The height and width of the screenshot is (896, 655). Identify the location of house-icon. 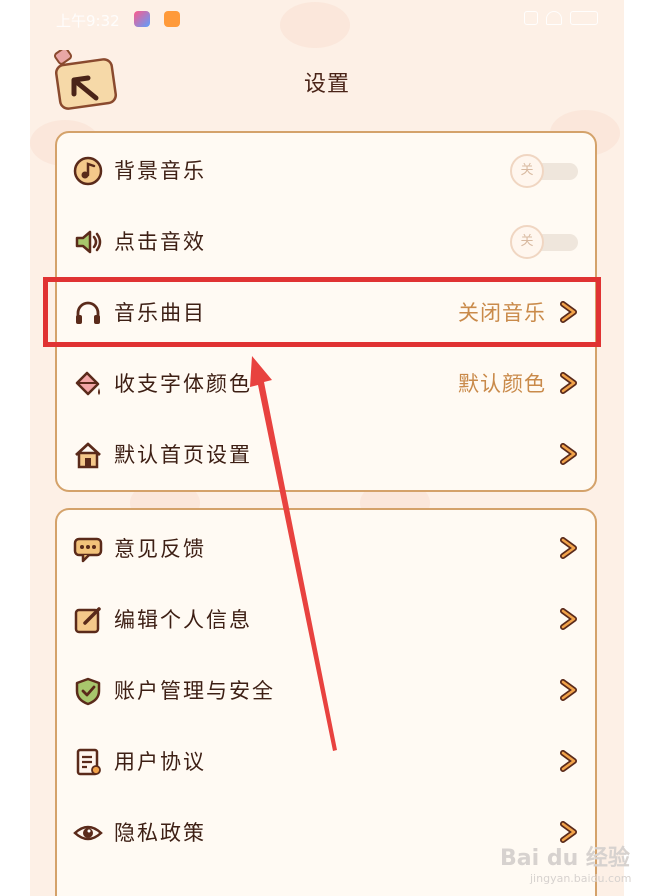
(88, 455).